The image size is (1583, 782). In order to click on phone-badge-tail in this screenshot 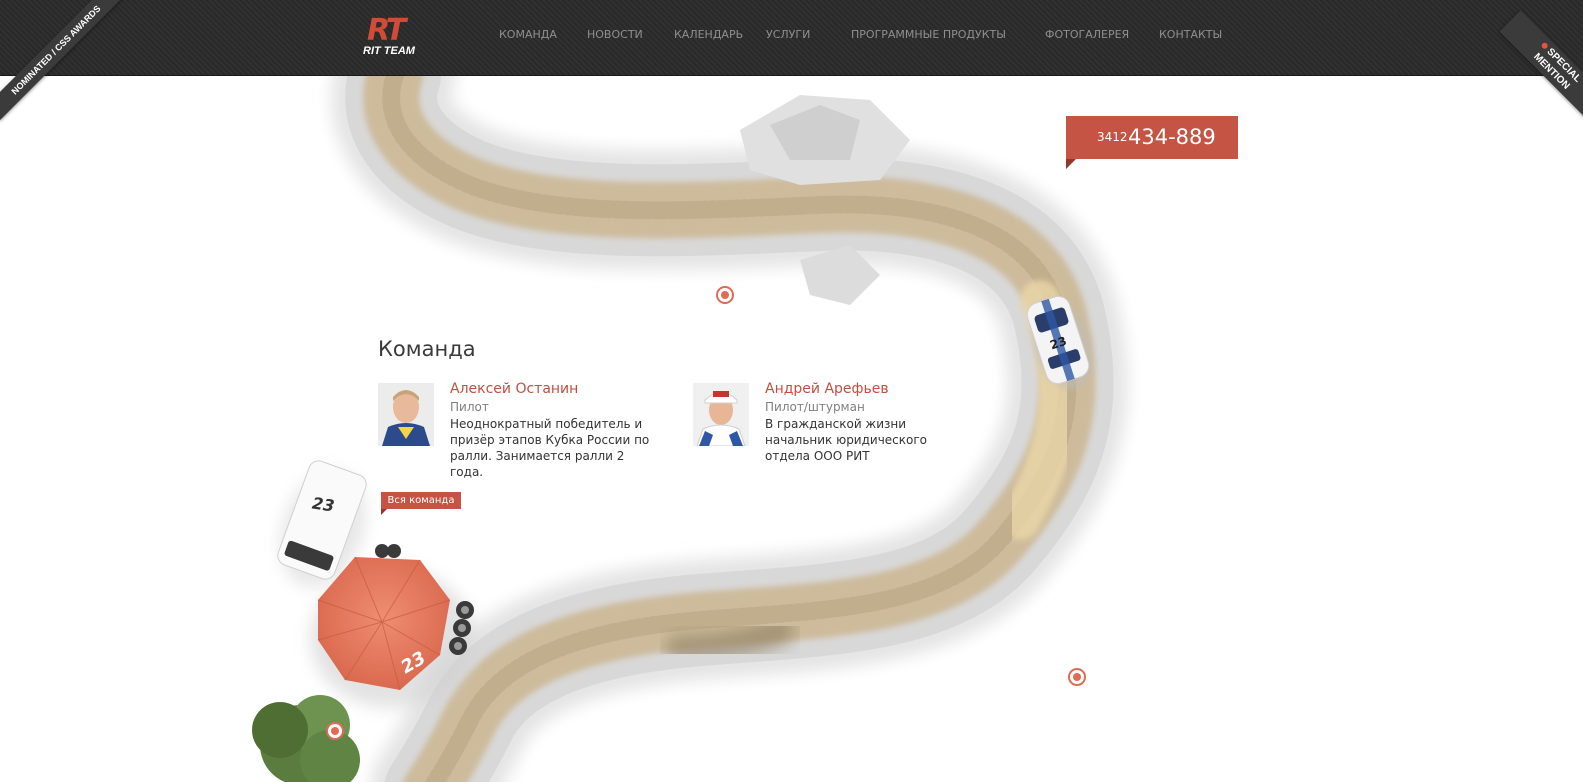, I will do `click(1071, 164)`.